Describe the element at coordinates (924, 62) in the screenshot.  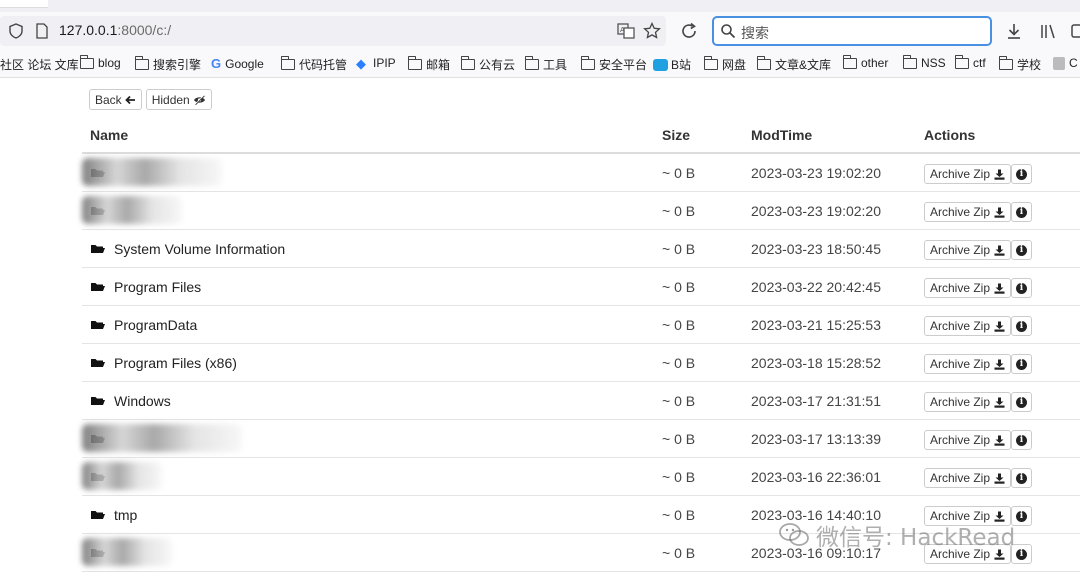
I see `bookmark-item: NSS` at that location.